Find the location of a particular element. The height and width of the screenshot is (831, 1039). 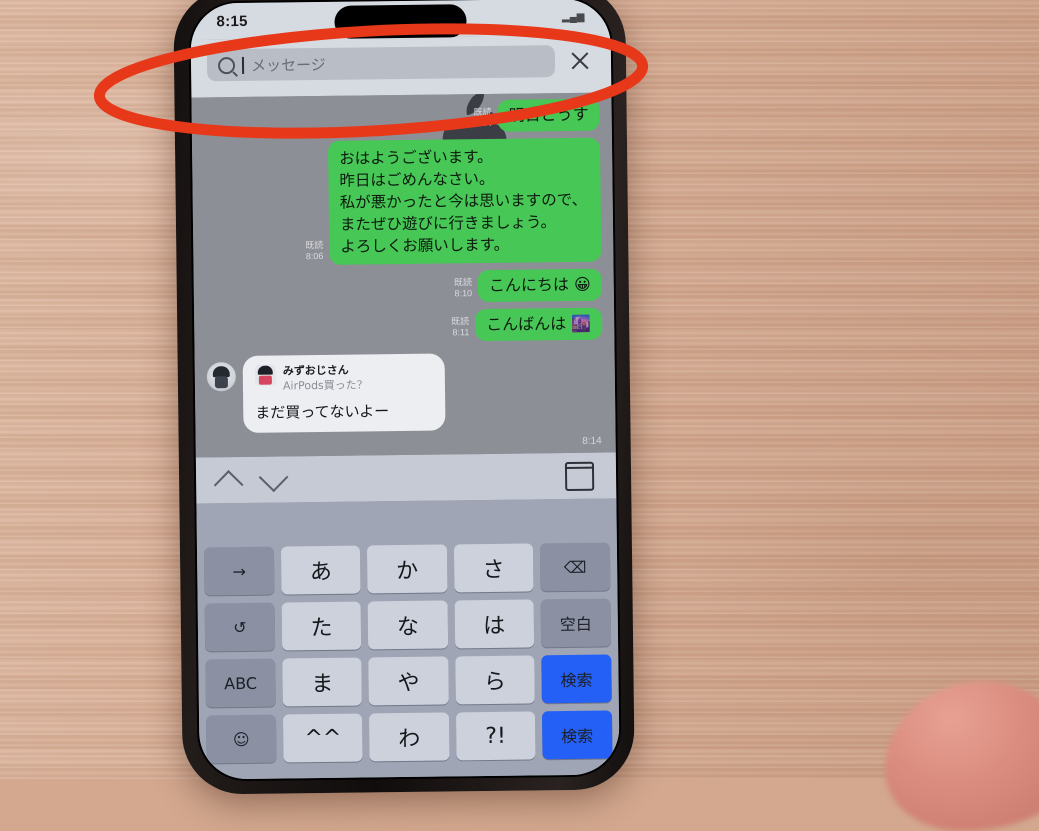

reply-time: 8:14 is located at coordinates (592, 441).